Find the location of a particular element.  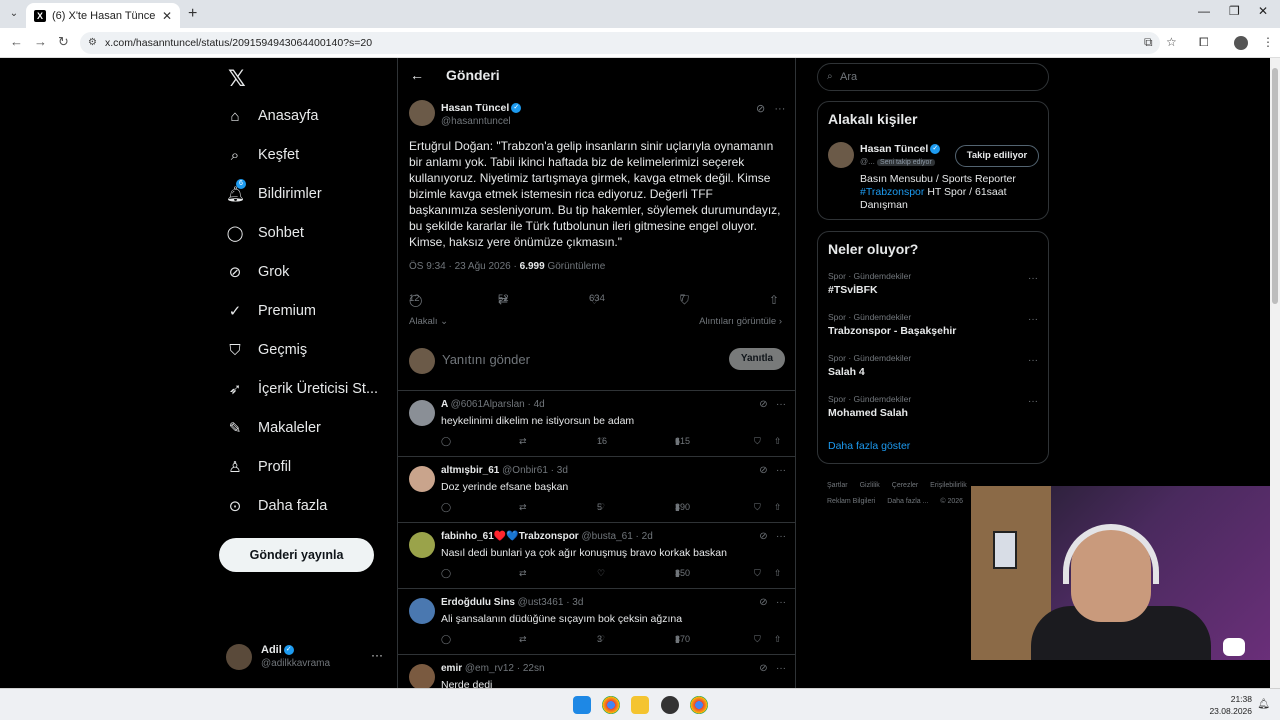

person-name-row: Hasan Tüncel ✓ is located at coordinates (900, 149).